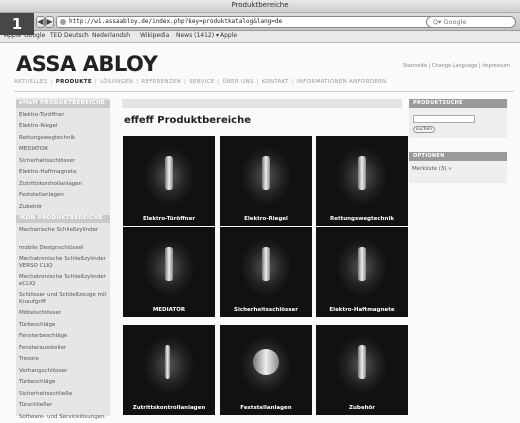 This screenshot has height=423, width=520. What do you see at coordinates (169, 408) in the screenshot?
I see `product-label: Zutrittskontrollanlagen` at bounding box center [169, 408].